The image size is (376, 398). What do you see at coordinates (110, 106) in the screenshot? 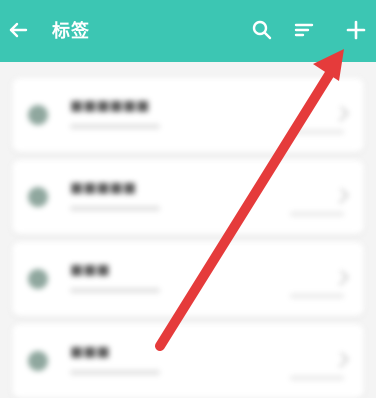
I see `tag-name: ■■■■■■` at bounding box center [110, 106].